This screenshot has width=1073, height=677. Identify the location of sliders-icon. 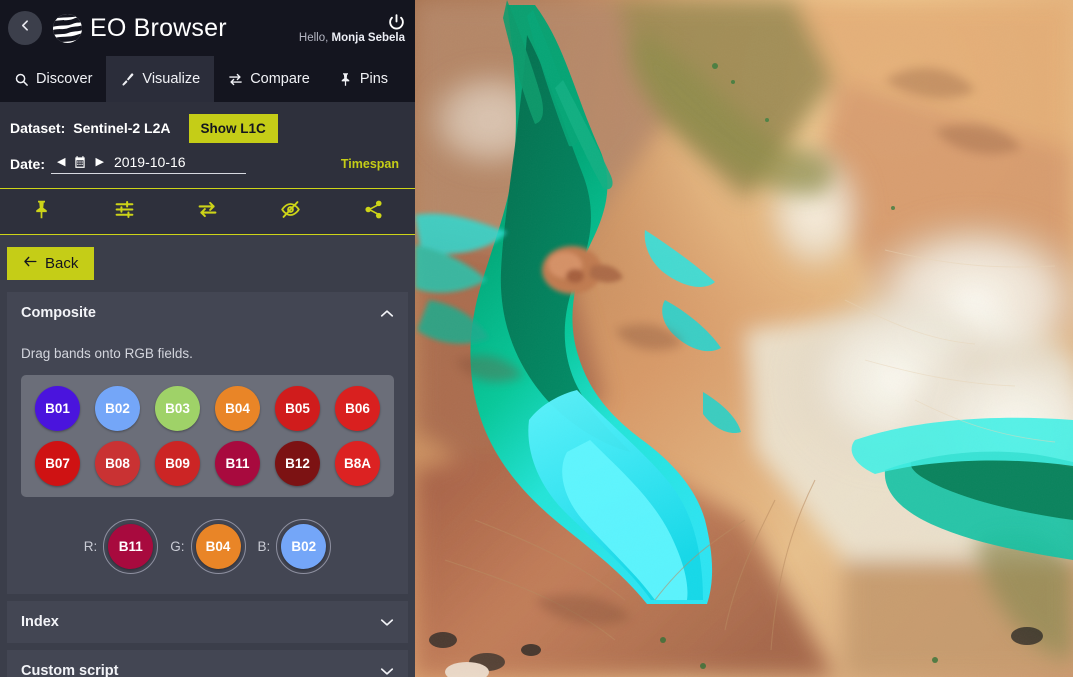
(124, 212).